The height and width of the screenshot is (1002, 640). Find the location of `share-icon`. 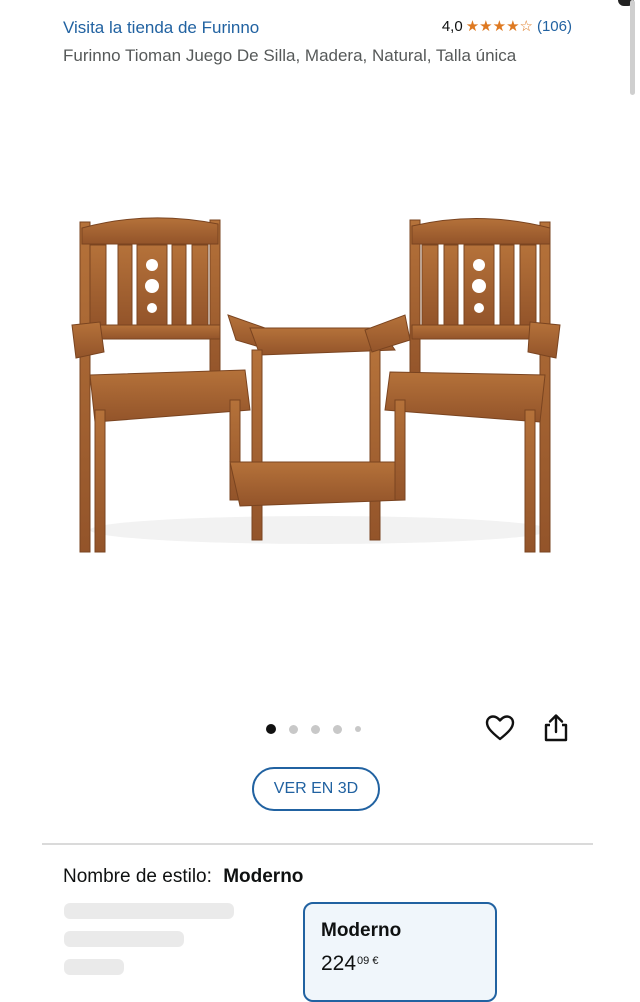

share-icon is located at coordinates (556, 728).